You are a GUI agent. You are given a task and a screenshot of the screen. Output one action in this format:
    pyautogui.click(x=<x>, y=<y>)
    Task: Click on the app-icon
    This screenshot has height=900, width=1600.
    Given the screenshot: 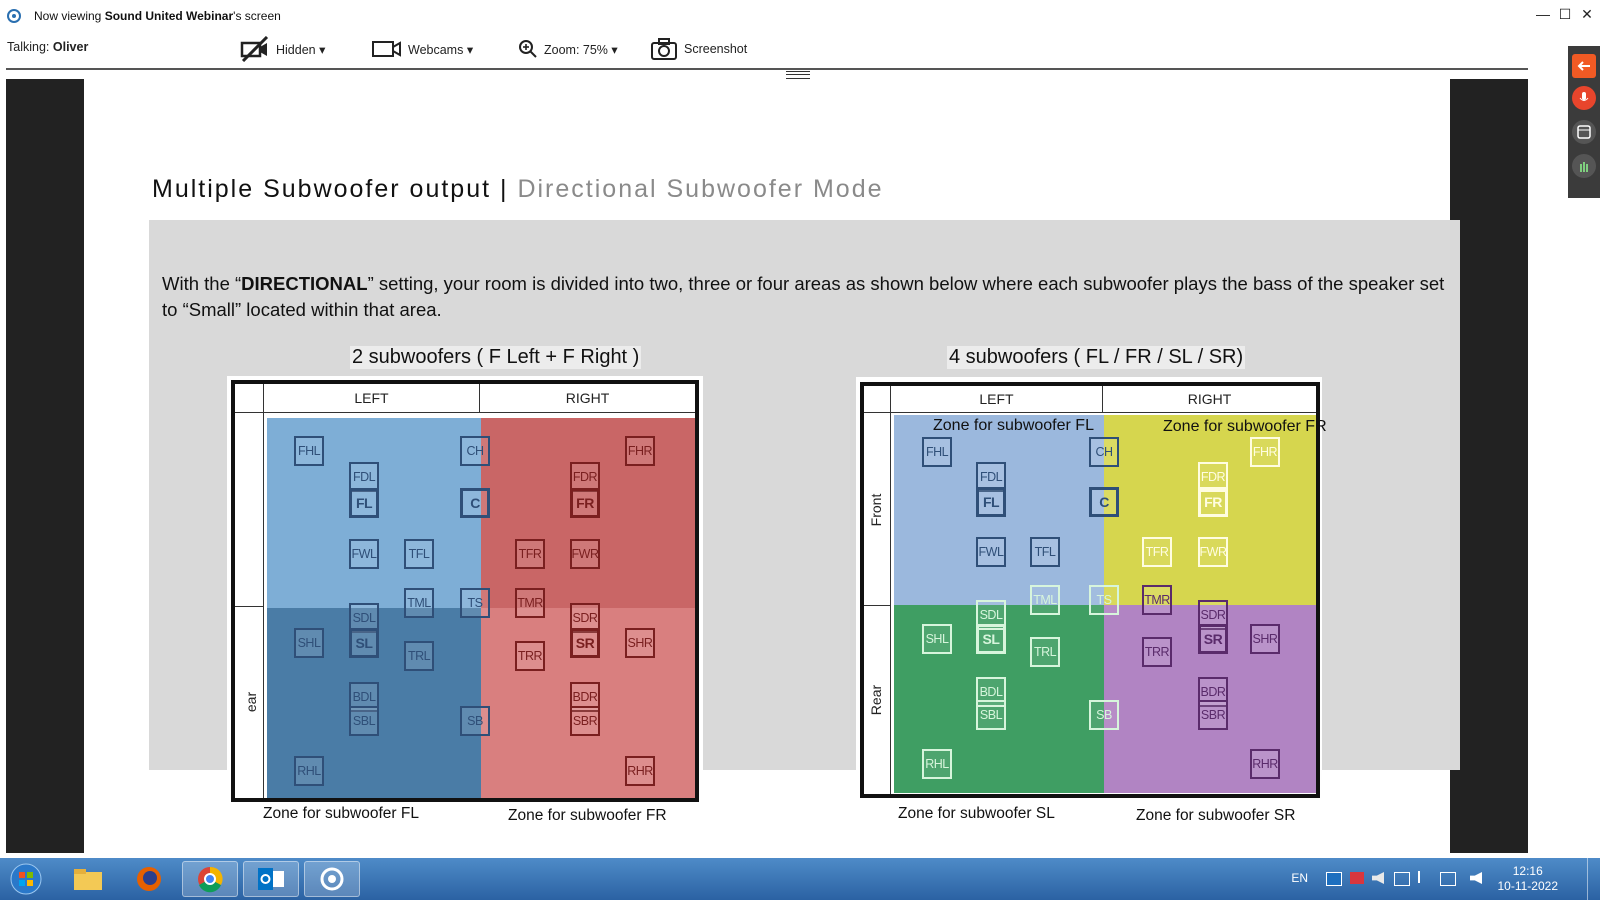 What is the action you would take?
    pyautogui.click(x=14, y=16)
    